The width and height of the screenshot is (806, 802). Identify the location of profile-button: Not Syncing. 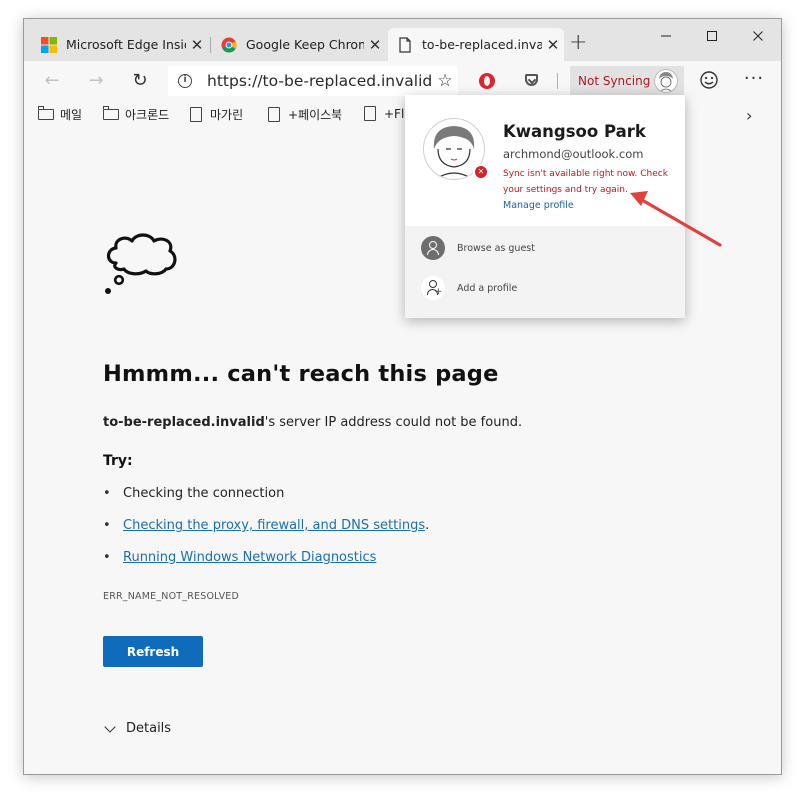
(627, 81).